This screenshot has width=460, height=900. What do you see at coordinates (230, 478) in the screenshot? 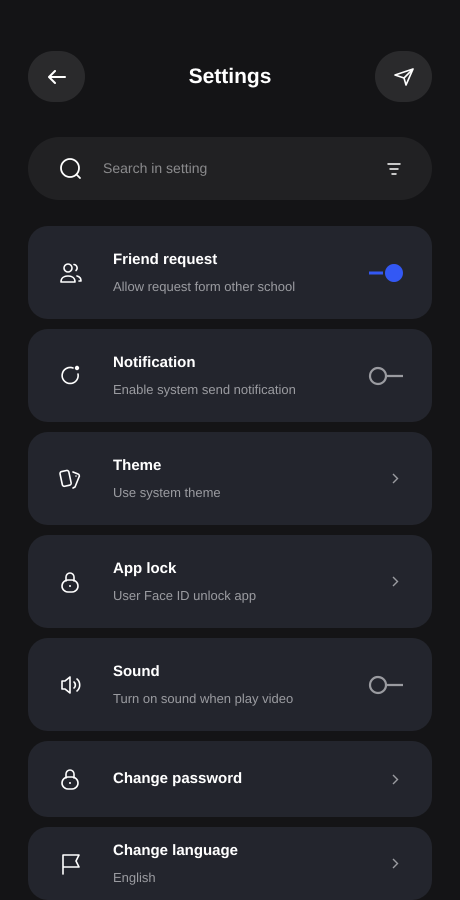
I see `setting-card: Theme Use system theme` at bounding box center [230, 478].